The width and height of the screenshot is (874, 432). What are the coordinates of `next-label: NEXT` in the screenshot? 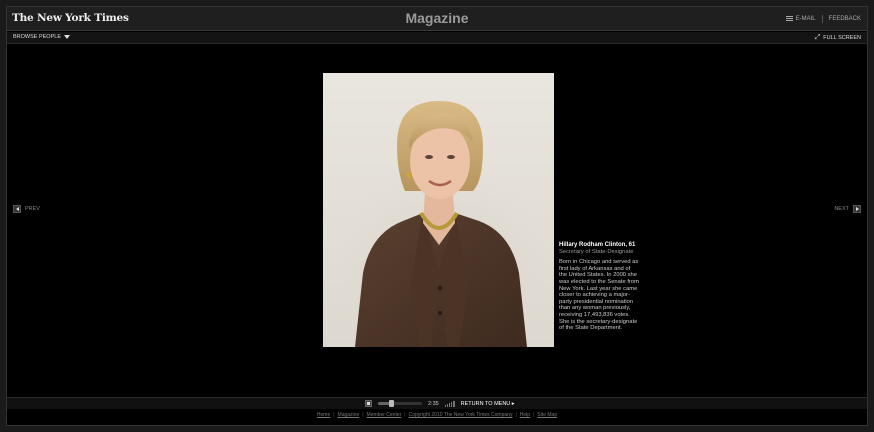 It's located at (841, 209).